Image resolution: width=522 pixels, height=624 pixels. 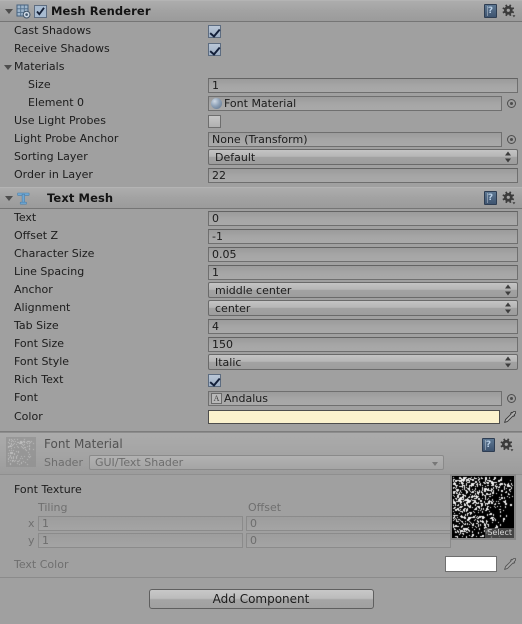 I want to click on input-line-spacing: 1, so click(x=363, y=272).